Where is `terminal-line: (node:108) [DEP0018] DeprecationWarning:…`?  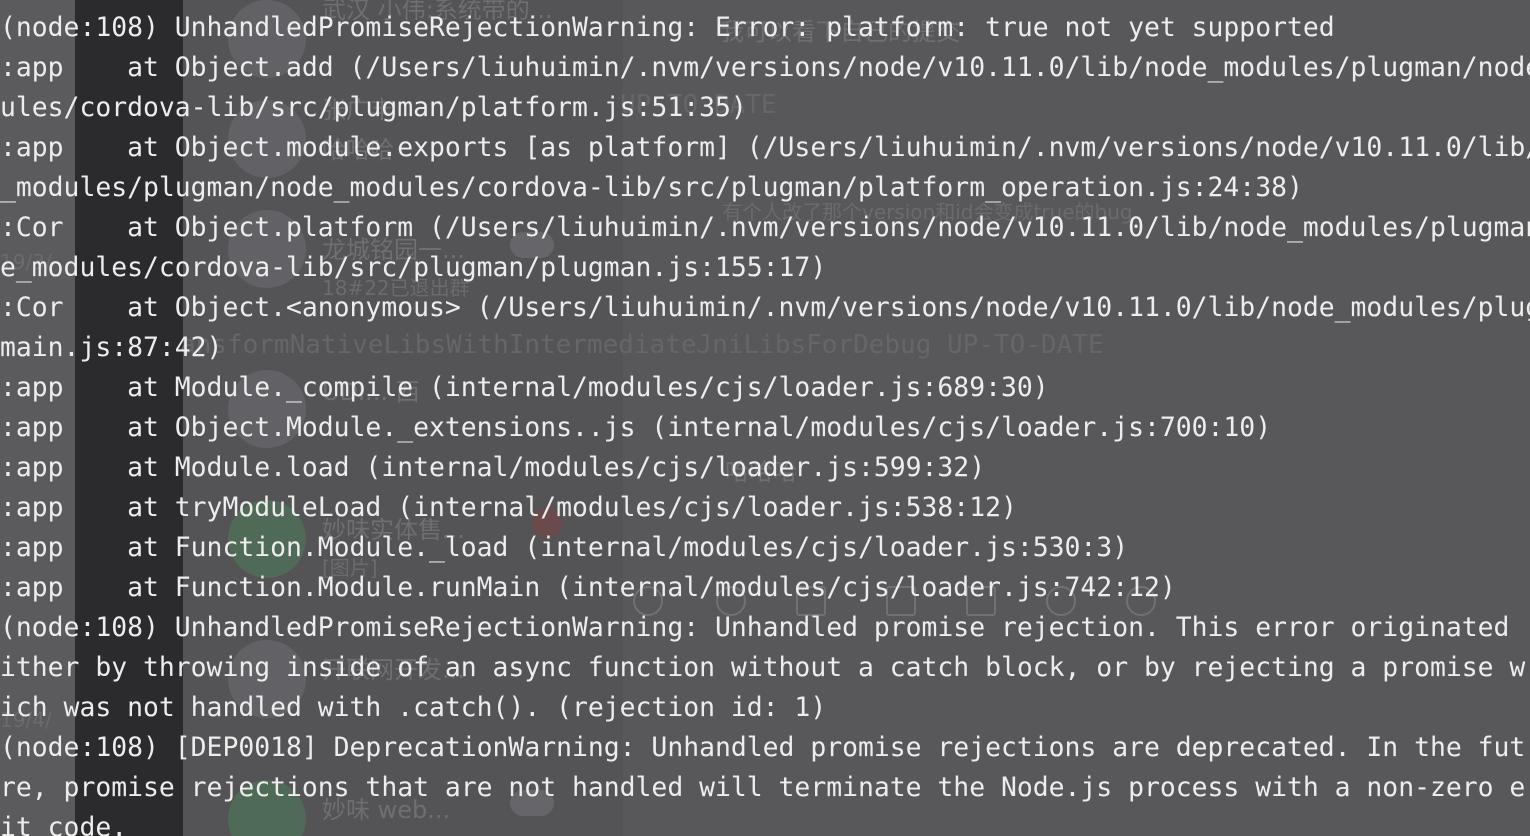
terminal-line: (node:108) [DEP0018] DeprecationWarning:… is located at coordinates (763, 747).